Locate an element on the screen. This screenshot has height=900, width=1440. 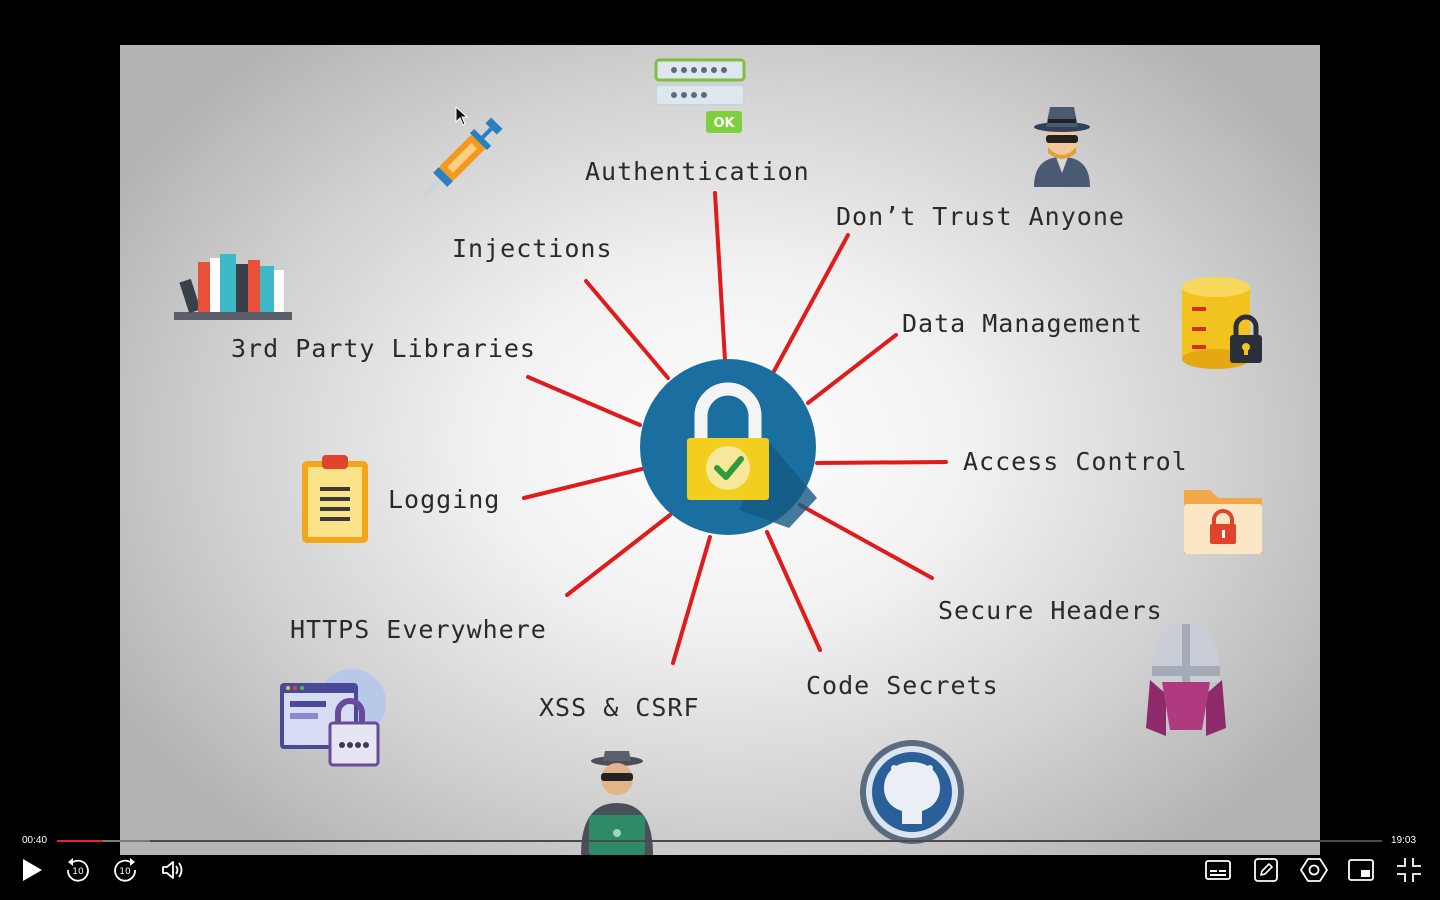
rewind-seconds: 10 is located at coordinates (78, 872).